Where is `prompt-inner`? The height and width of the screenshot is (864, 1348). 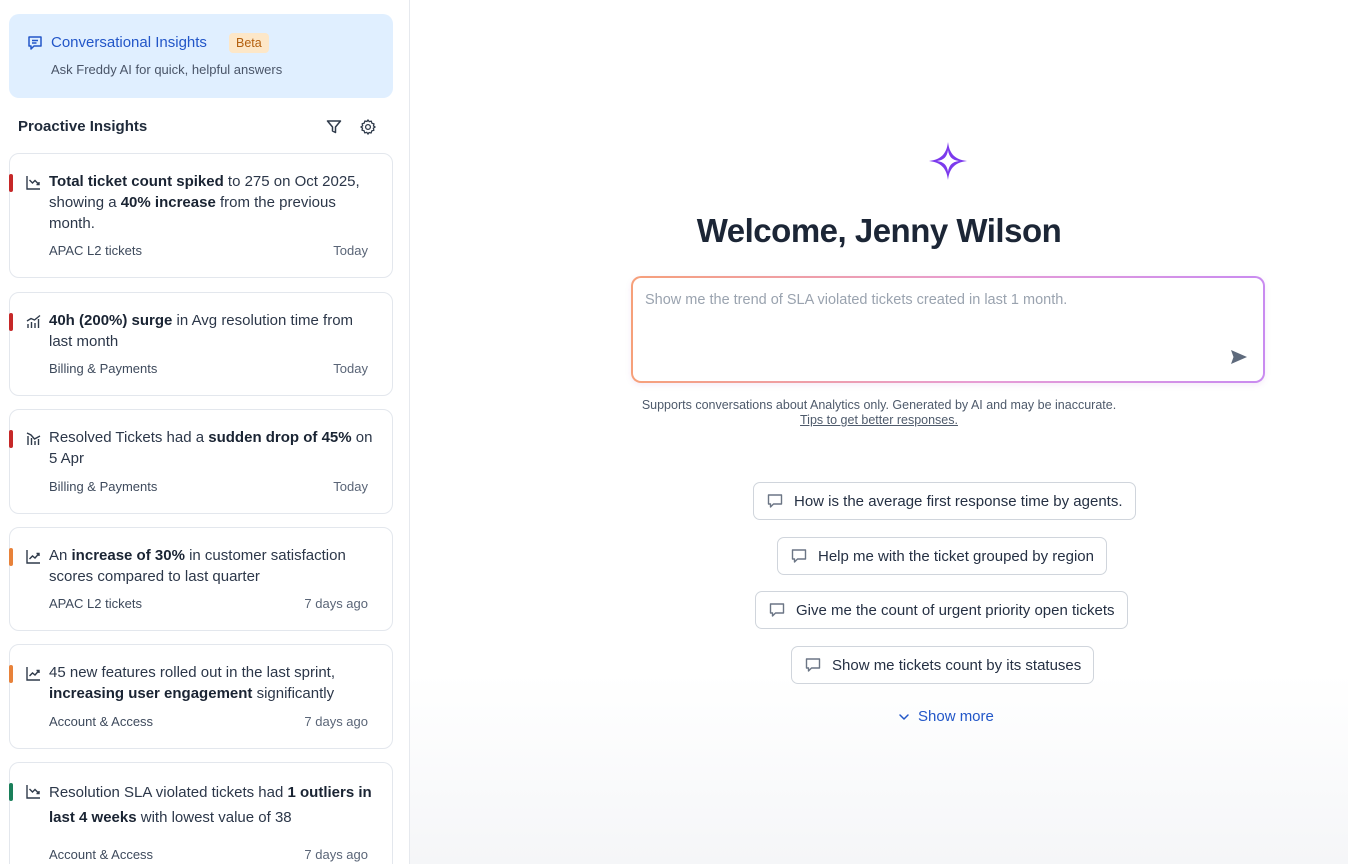
prompt-inner is located at coordinates (948, 329).